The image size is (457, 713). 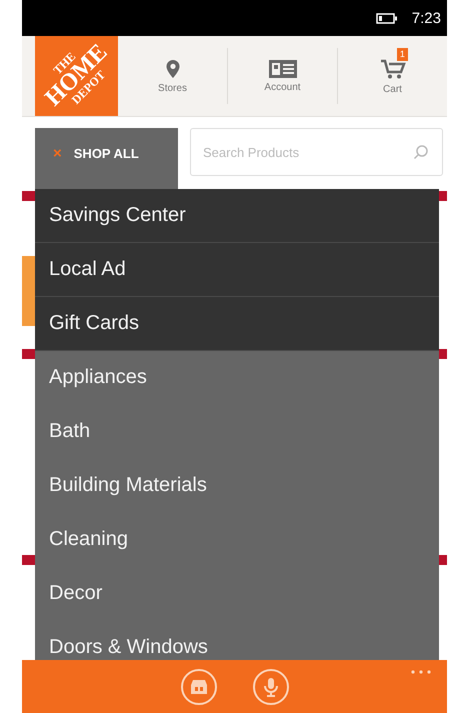 I want to click on store-icon, so click(x=199, y=686).